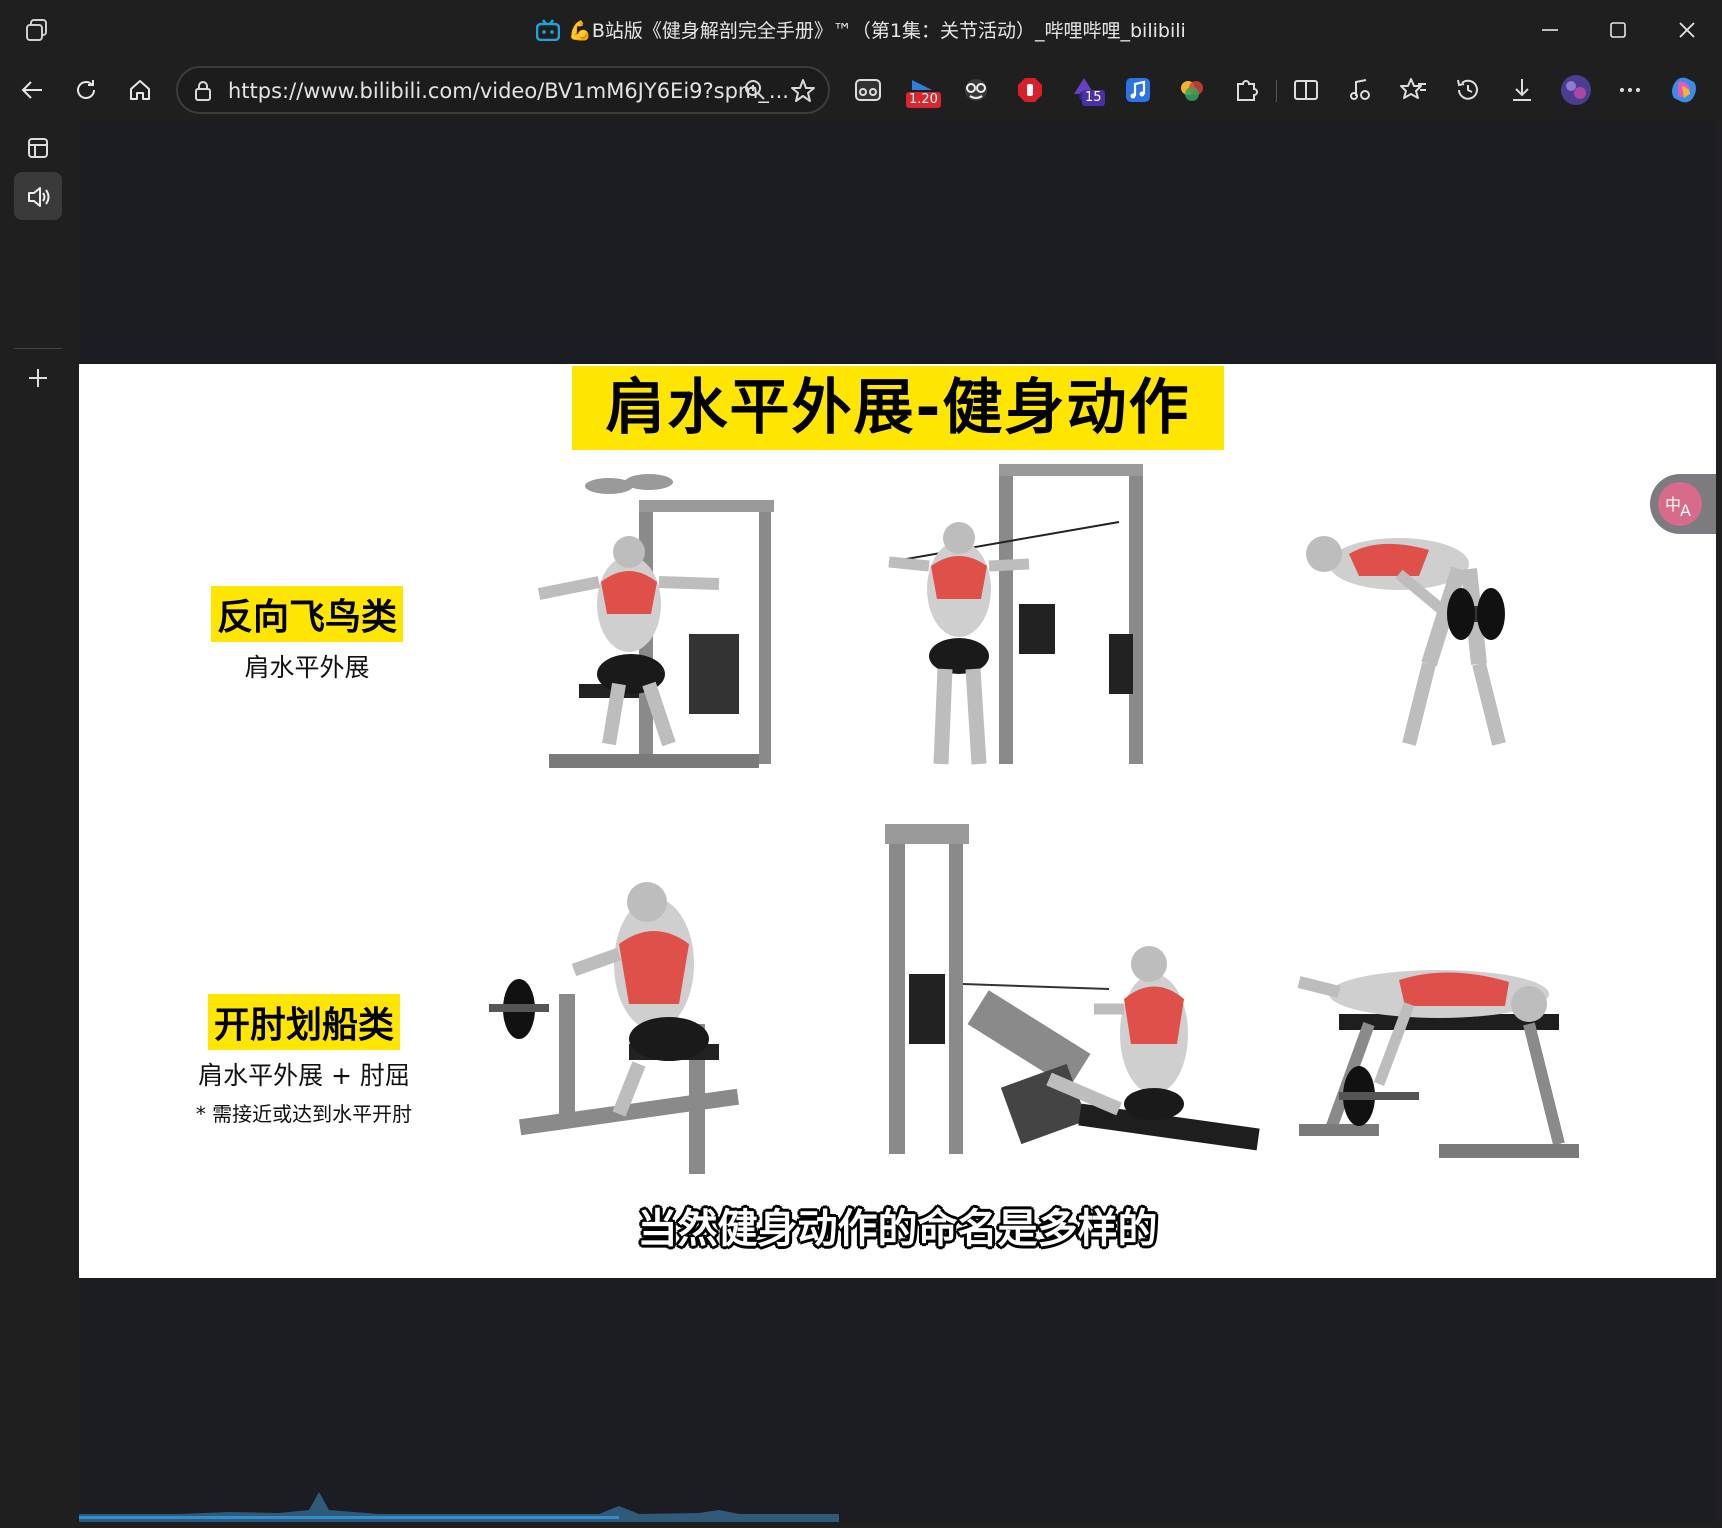 This screenshot has height=1528, width=1722. What do you see at coordinates (1468, 90) in the screenshot?
I see `history-icon` at bounding box center [1468, 90].